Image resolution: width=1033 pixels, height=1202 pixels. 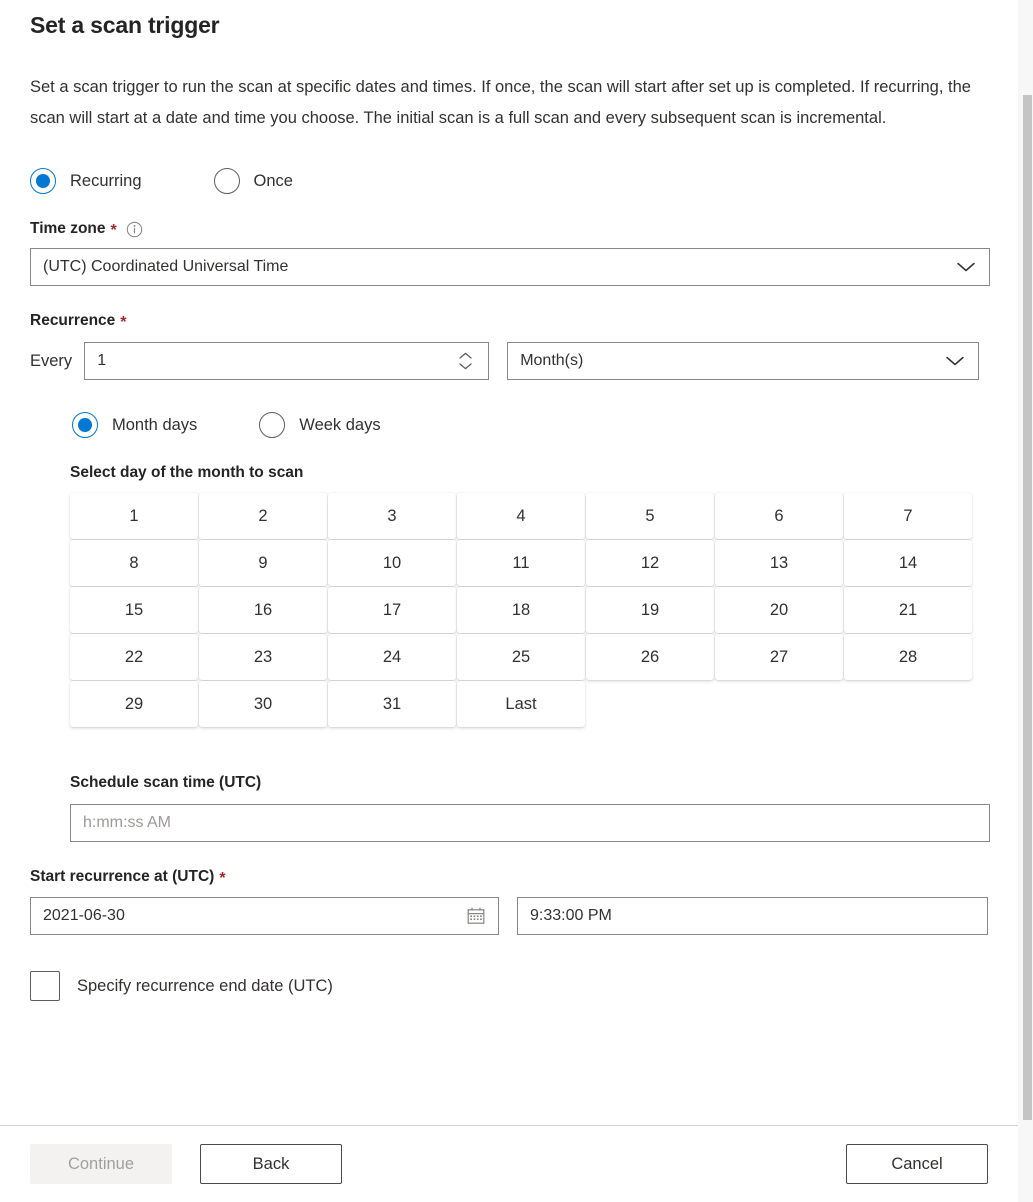 What do you see at coordinates (85, 425) in the screenshot?
I see `radio-month-days-icon` at bounding box center [85, 425].